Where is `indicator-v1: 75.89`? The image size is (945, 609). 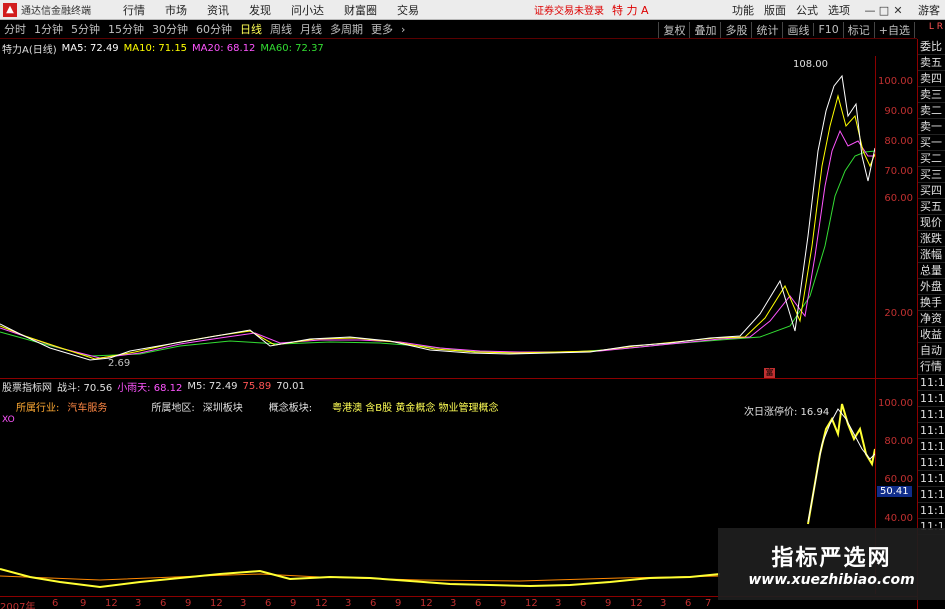
indicator-v1: 75.89 is located at coordinates (257, 386).